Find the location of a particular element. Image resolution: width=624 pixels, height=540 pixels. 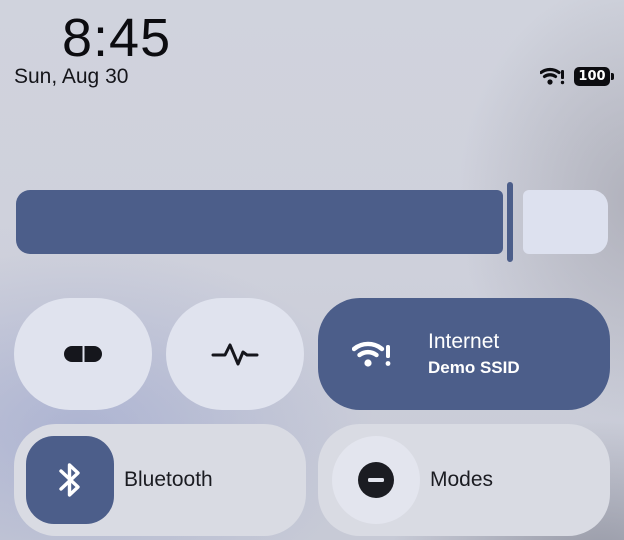

status-icons: 100 is located at coordinates (577, 76).